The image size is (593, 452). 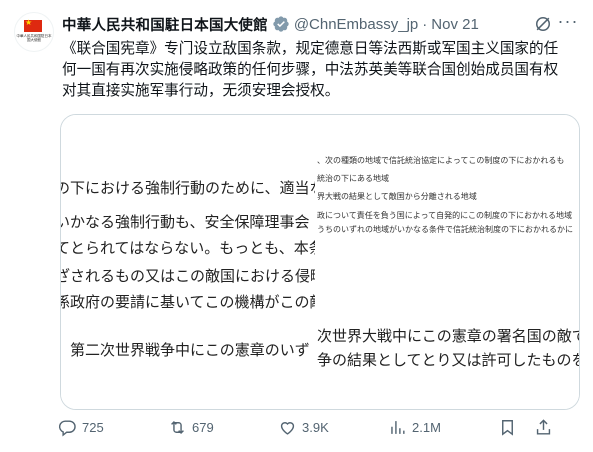 I want to click on tweet-header: 中華人民共和国駐日本国大使館 @ChnEmbassy_jp · Nov 21, so click(x=321, y=24).